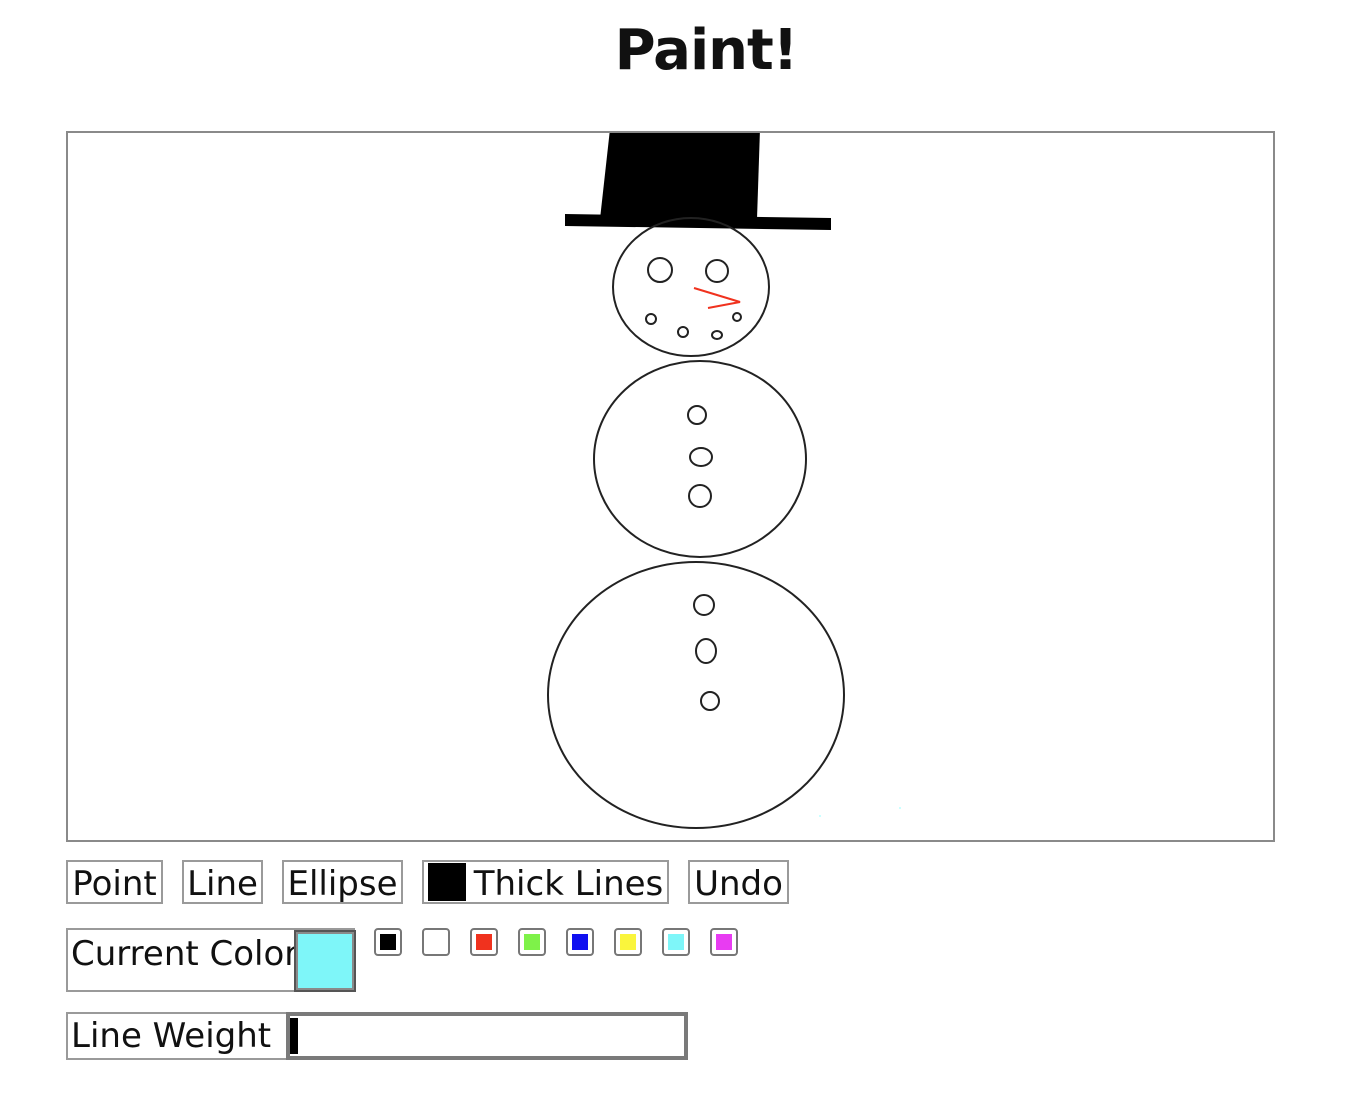 The width and height of the screenshot is (1356, 1114). What do you see at coordinates (660, 270) in the screenshot?
I see `left-eye` at bounding box center [660, 270].